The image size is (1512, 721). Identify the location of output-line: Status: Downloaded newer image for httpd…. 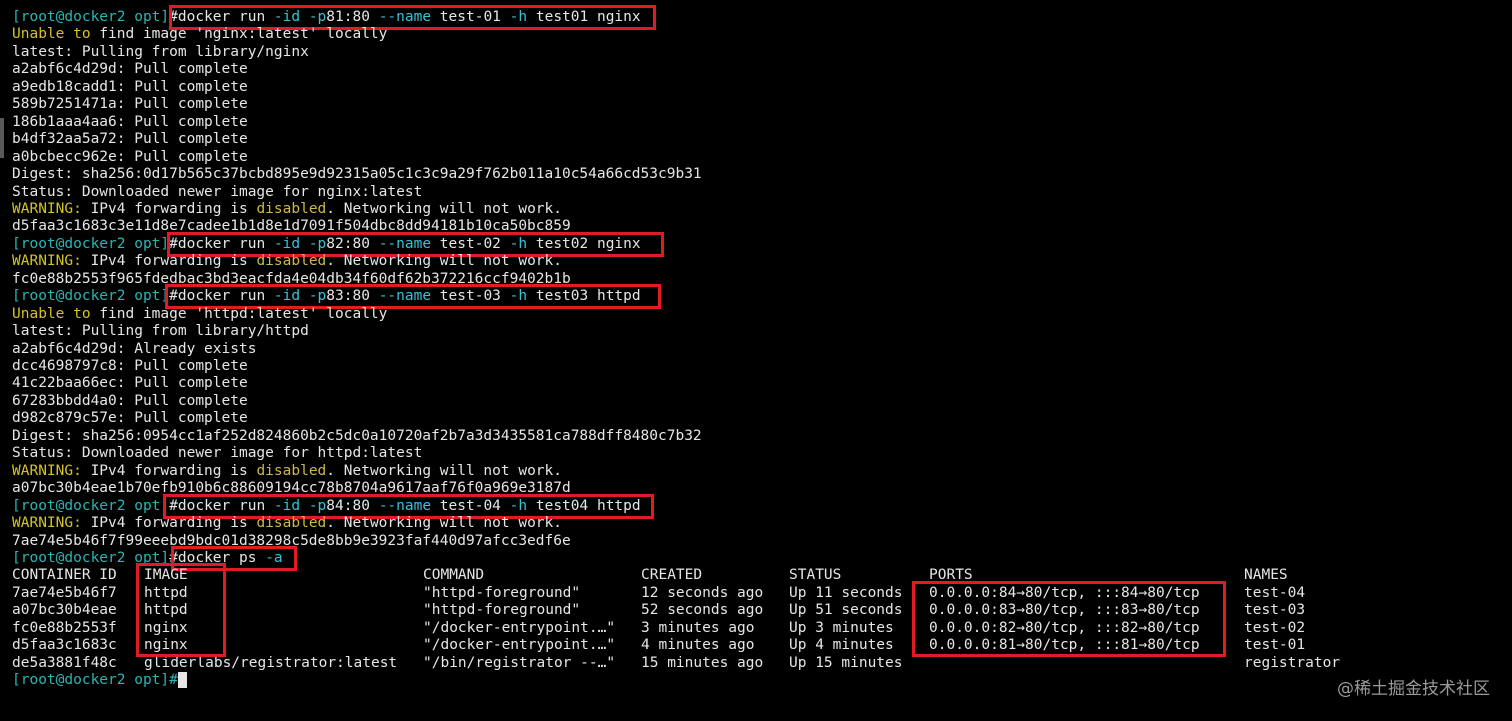
(217, 453).